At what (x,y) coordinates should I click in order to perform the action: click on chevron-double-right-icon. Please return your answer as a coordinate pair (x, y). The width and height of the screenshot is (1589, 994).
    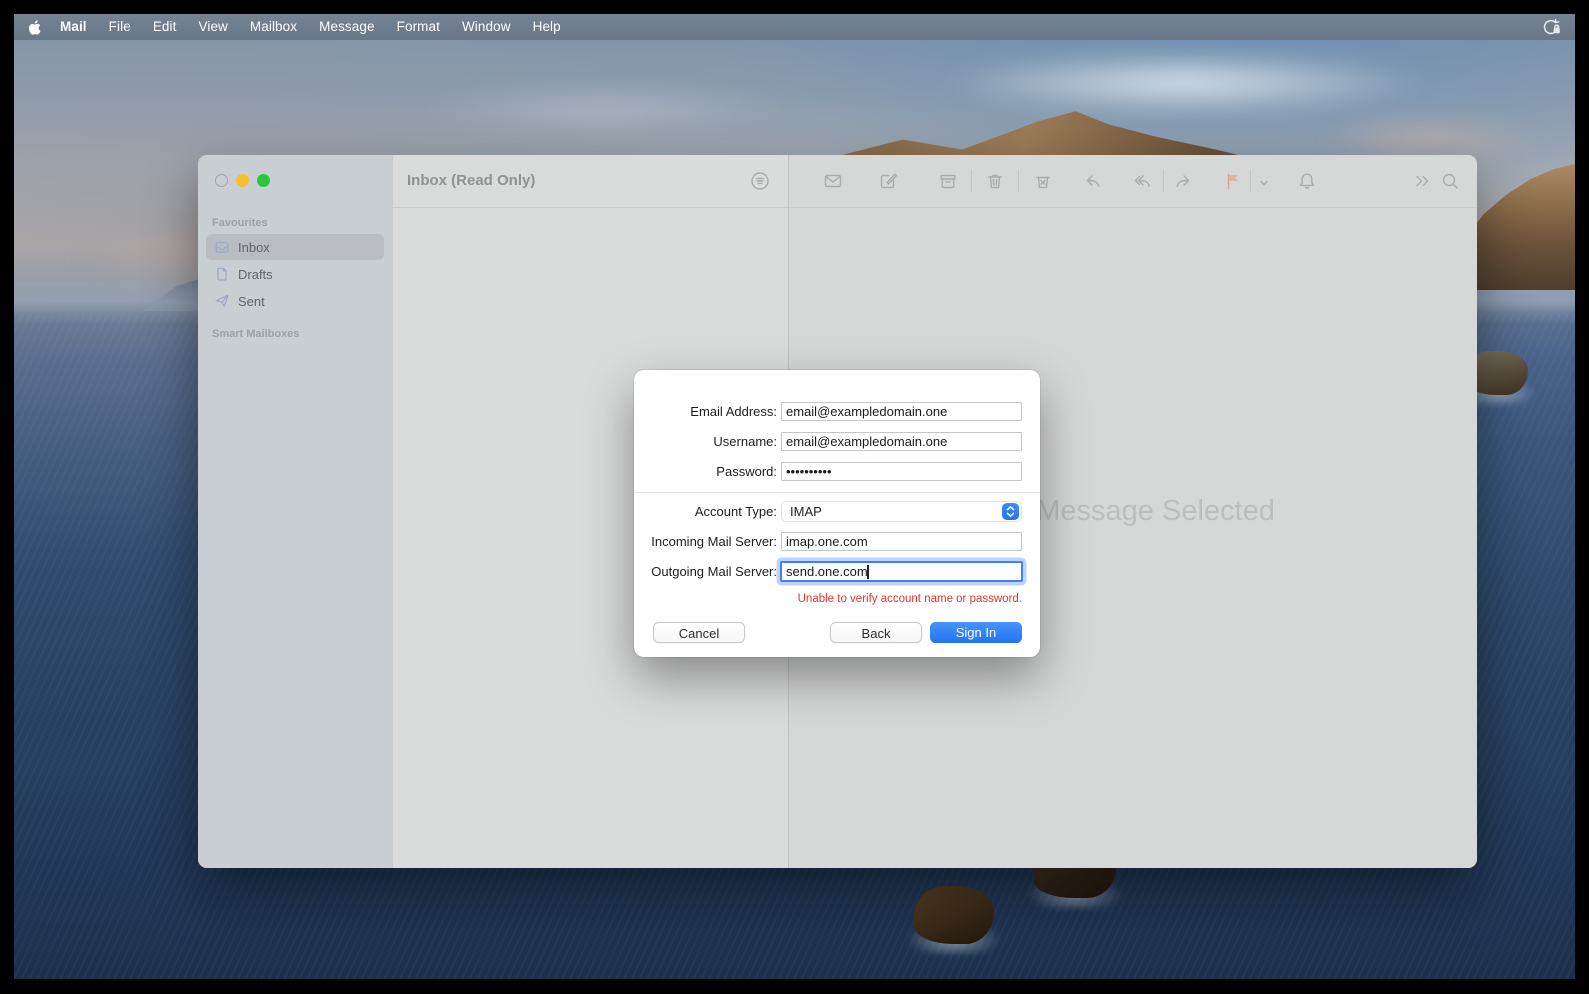
    Looking at the image, I should click on (1422, 181).